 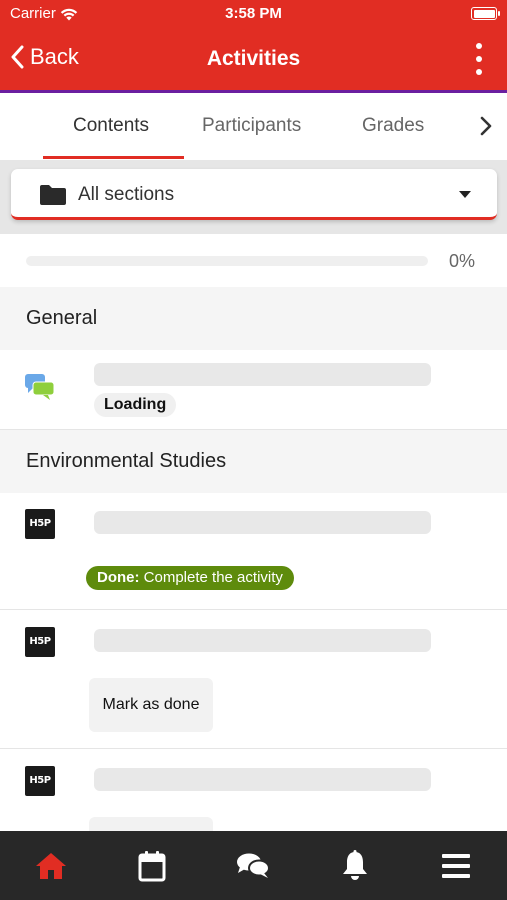 I want to click on nav-messages, so click(x=253, y=865).